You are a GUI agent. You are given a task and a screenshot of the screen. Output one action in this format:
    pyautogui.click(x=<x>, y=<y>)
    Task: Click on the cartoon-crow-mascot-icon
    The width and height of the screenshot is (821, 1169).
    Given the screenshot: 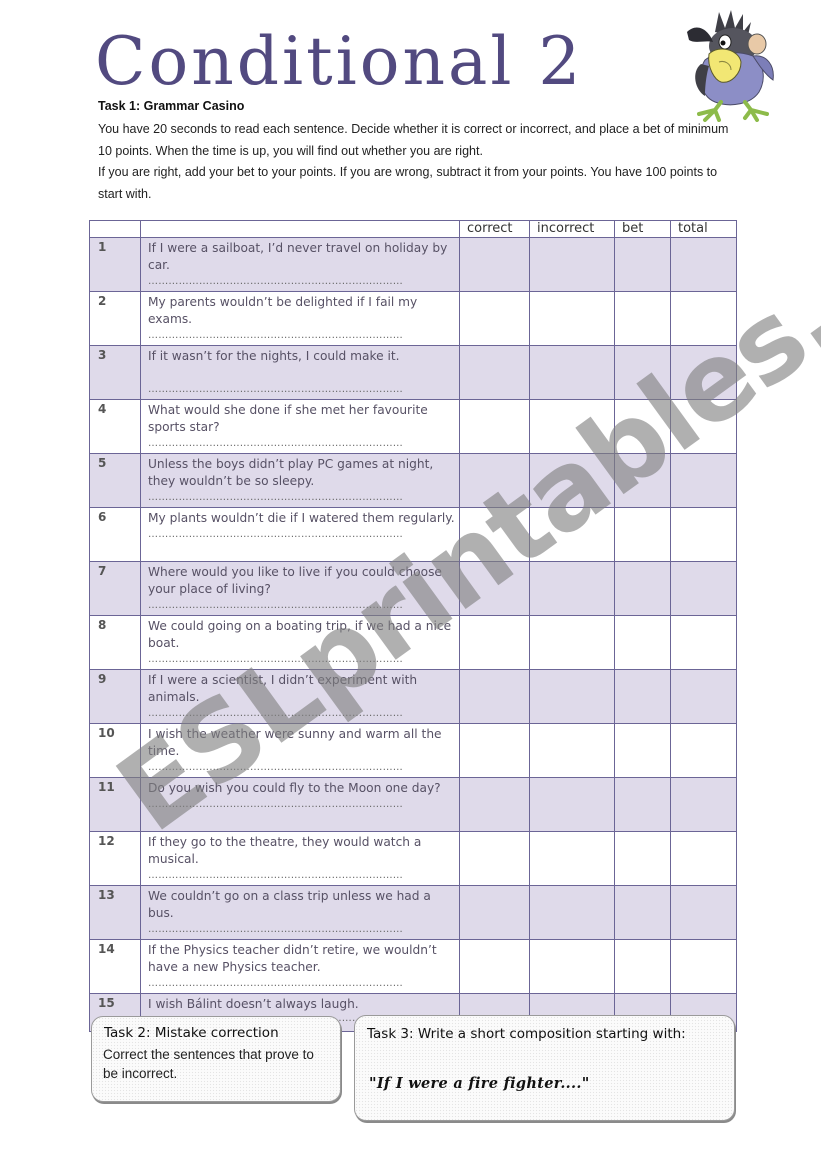 What is the action you would take?
    pyautogui.click(x=730, y=66)
    